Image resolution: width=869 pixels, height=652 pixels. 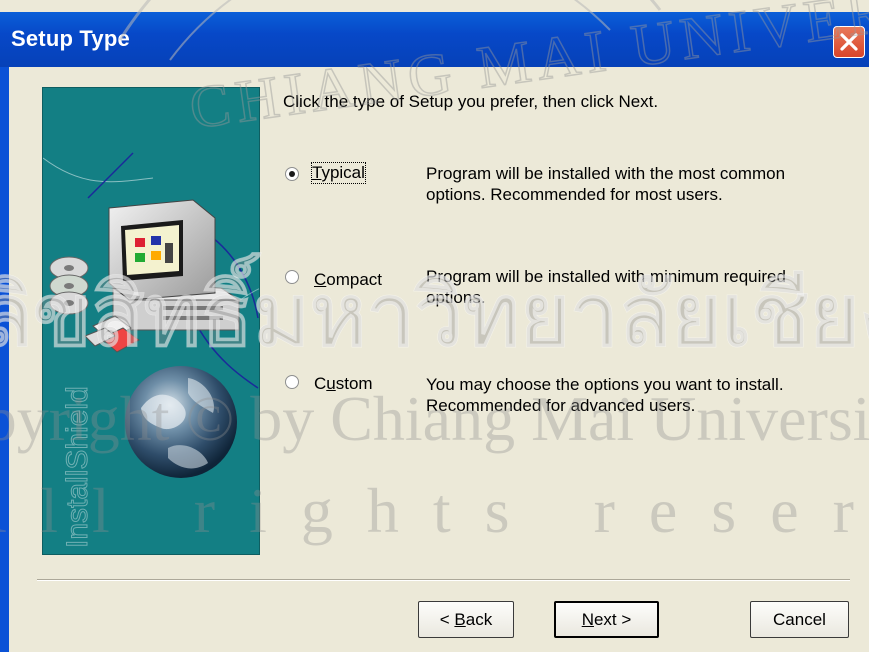 What do you see at coordinates (338, 173) in the screenshot?
I see `typical-option-label: Typical` at bounding box center [338, 173].